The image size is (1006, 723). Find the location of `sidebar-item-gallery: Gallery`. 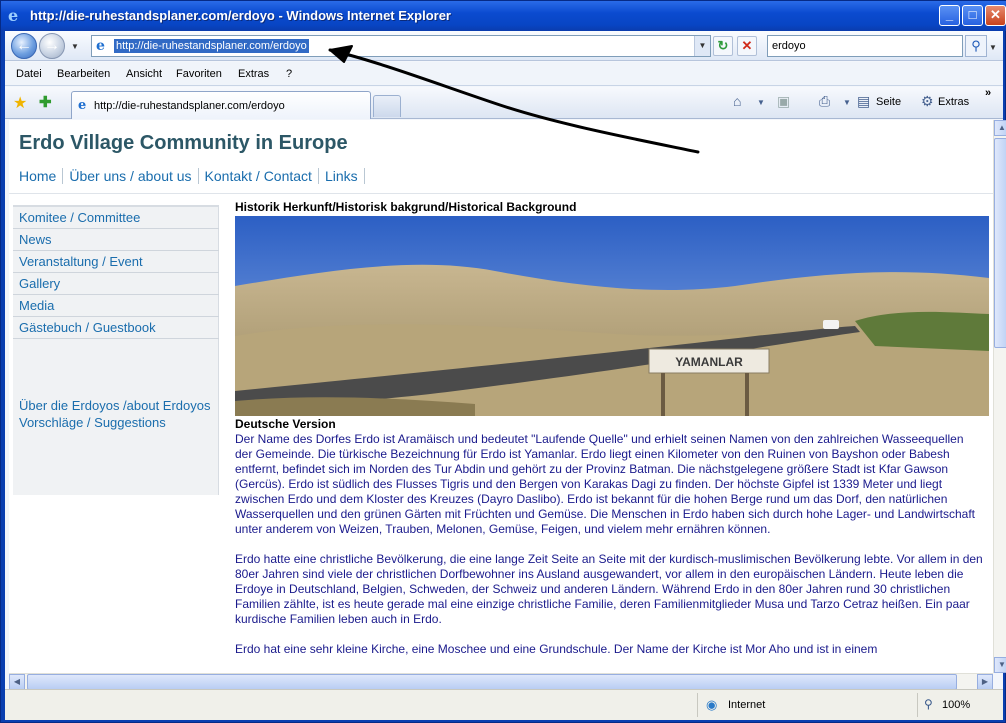

sidebar-item-gallery: Gallery is located at coordinates (116, 284).